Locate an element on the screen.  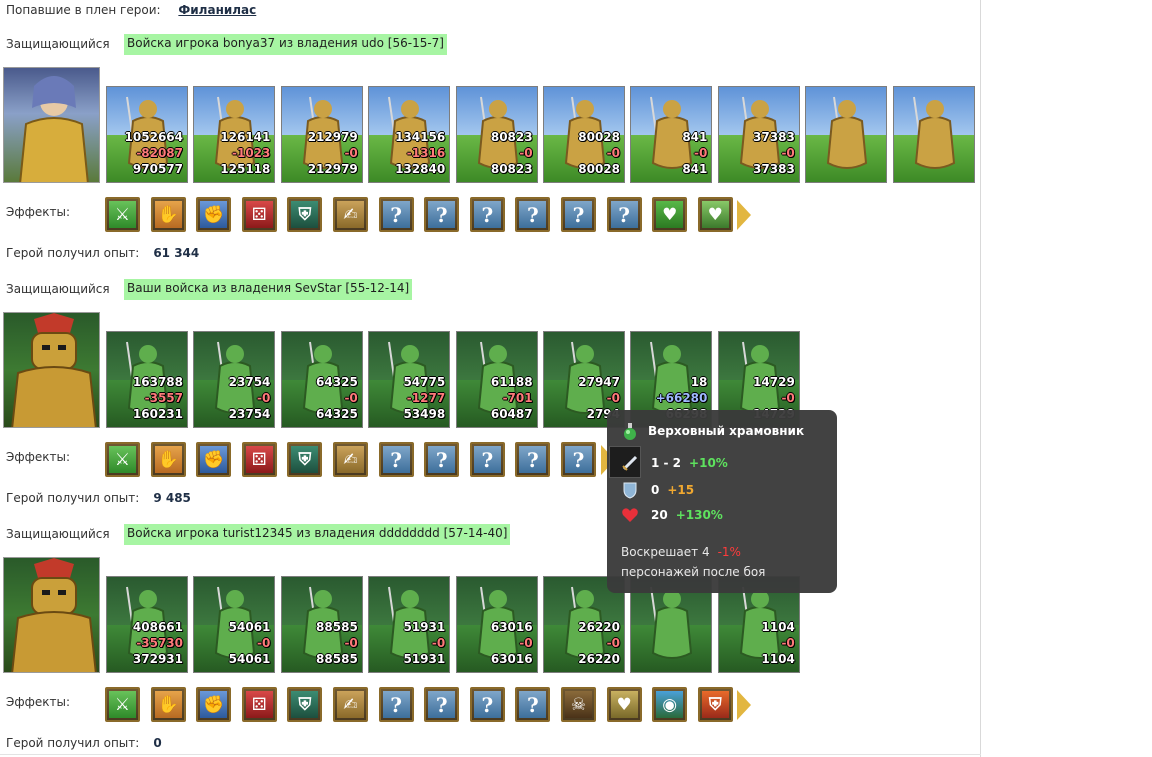
unit-count-end: 970577 is located at coordinates (157, 169).